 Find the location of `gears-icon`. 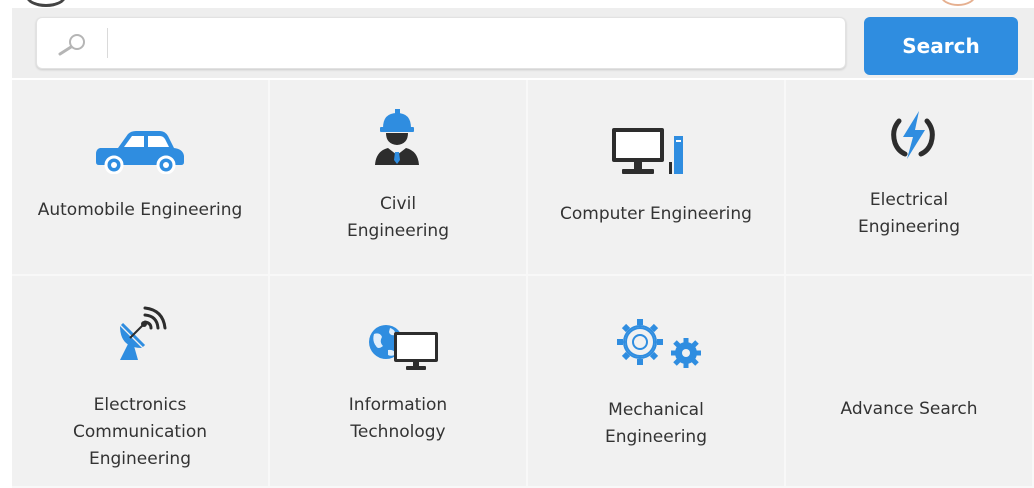

gears-icon is located at coordinates (659, 343).